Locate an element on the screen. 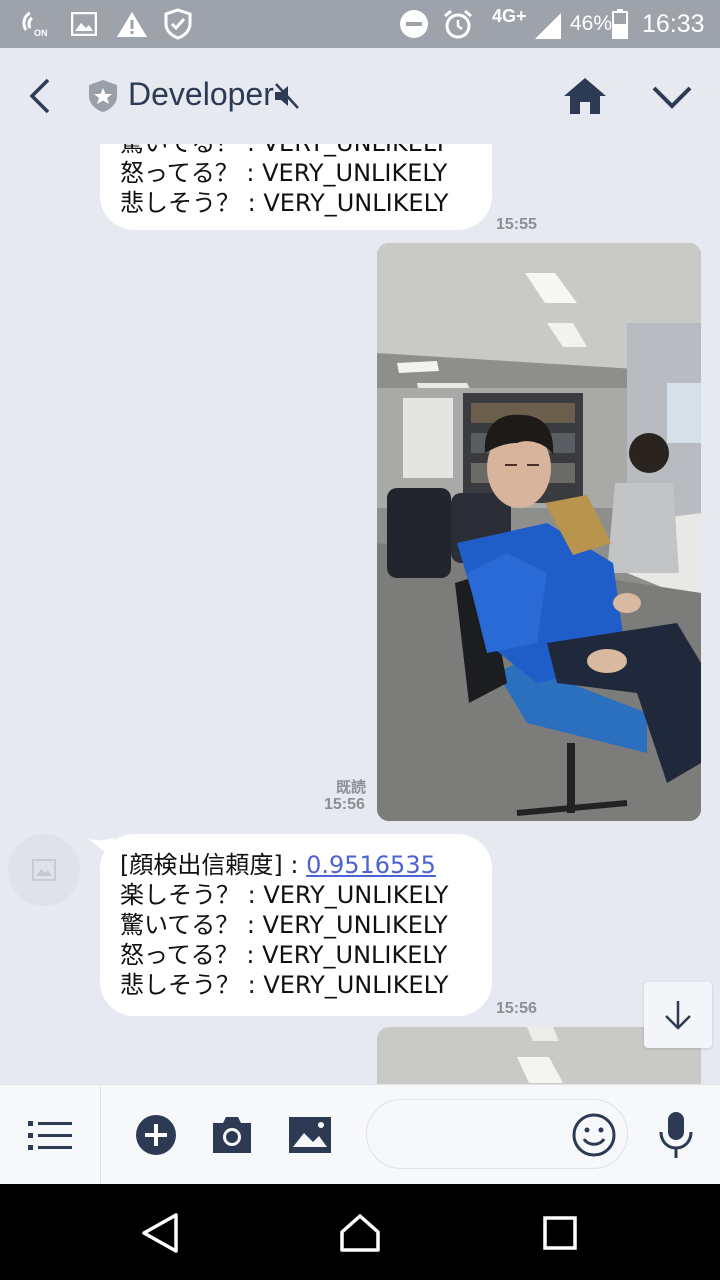  system-recents-button is located at coordinates (560, 1233).